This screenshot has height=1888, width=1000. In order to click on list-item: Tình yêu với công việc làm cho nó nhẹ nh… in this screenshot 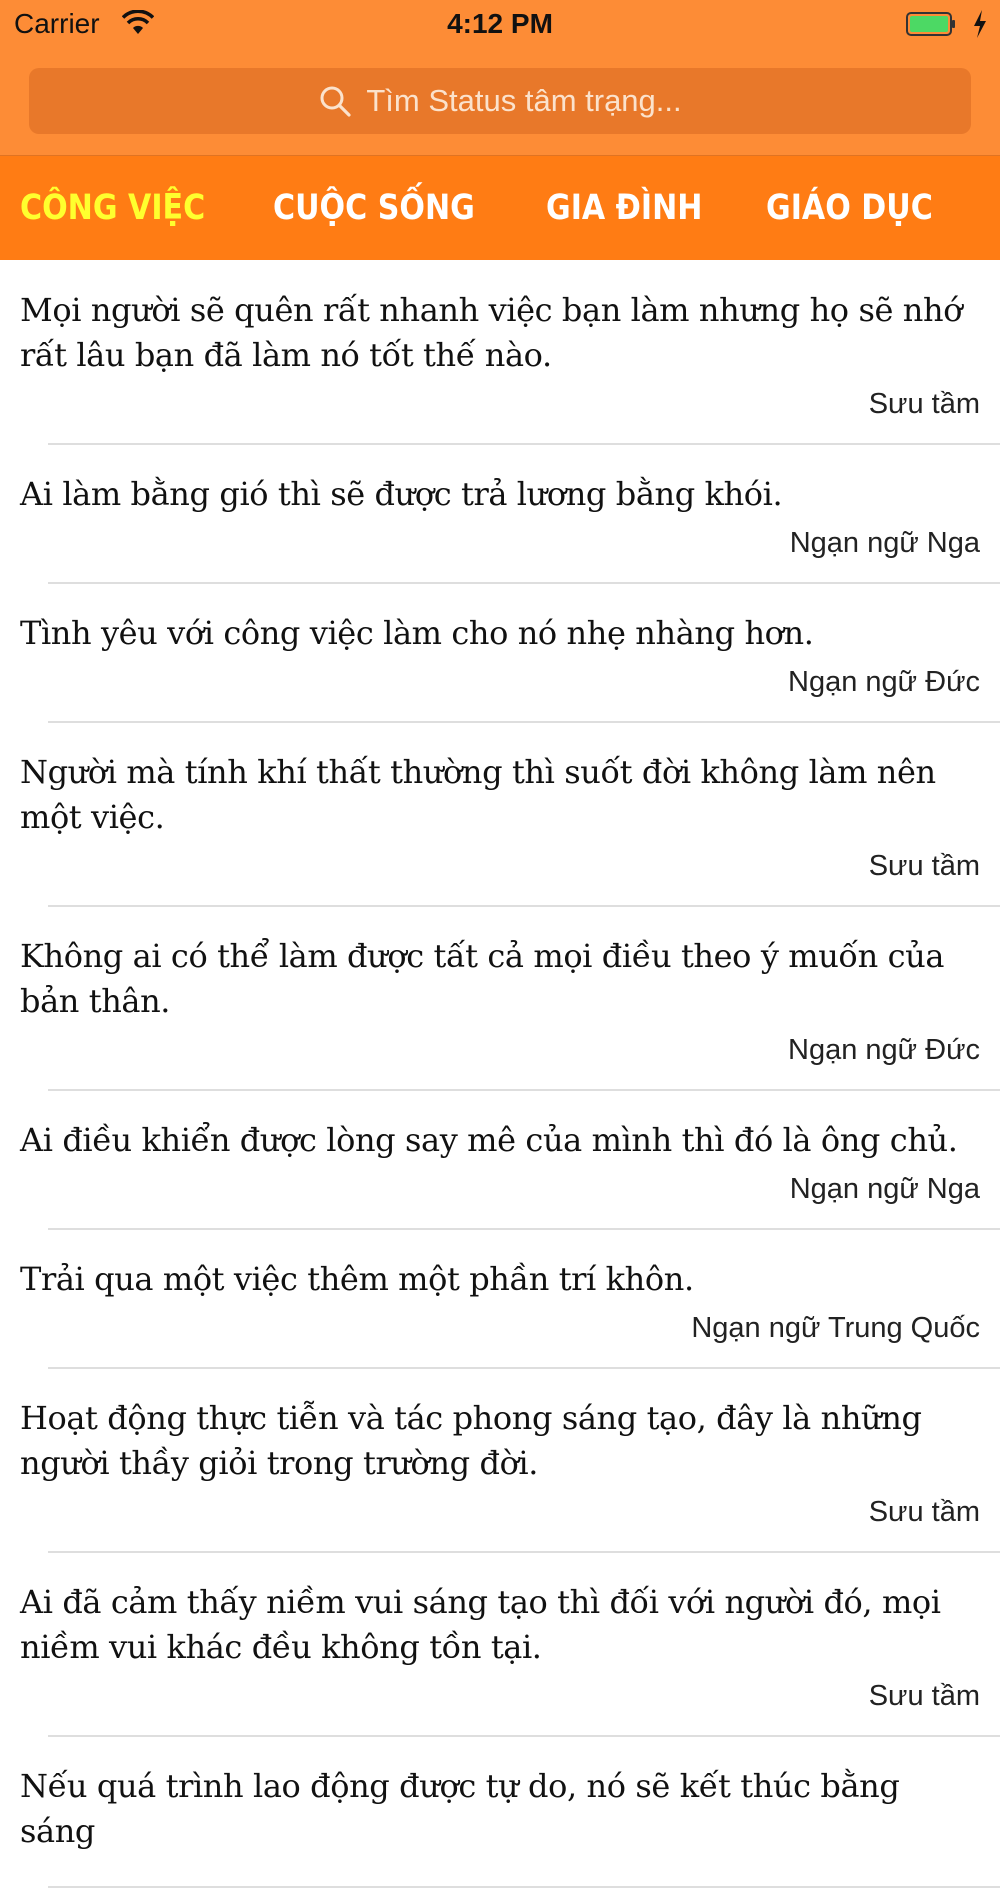, I will do `click(500, 652)`.